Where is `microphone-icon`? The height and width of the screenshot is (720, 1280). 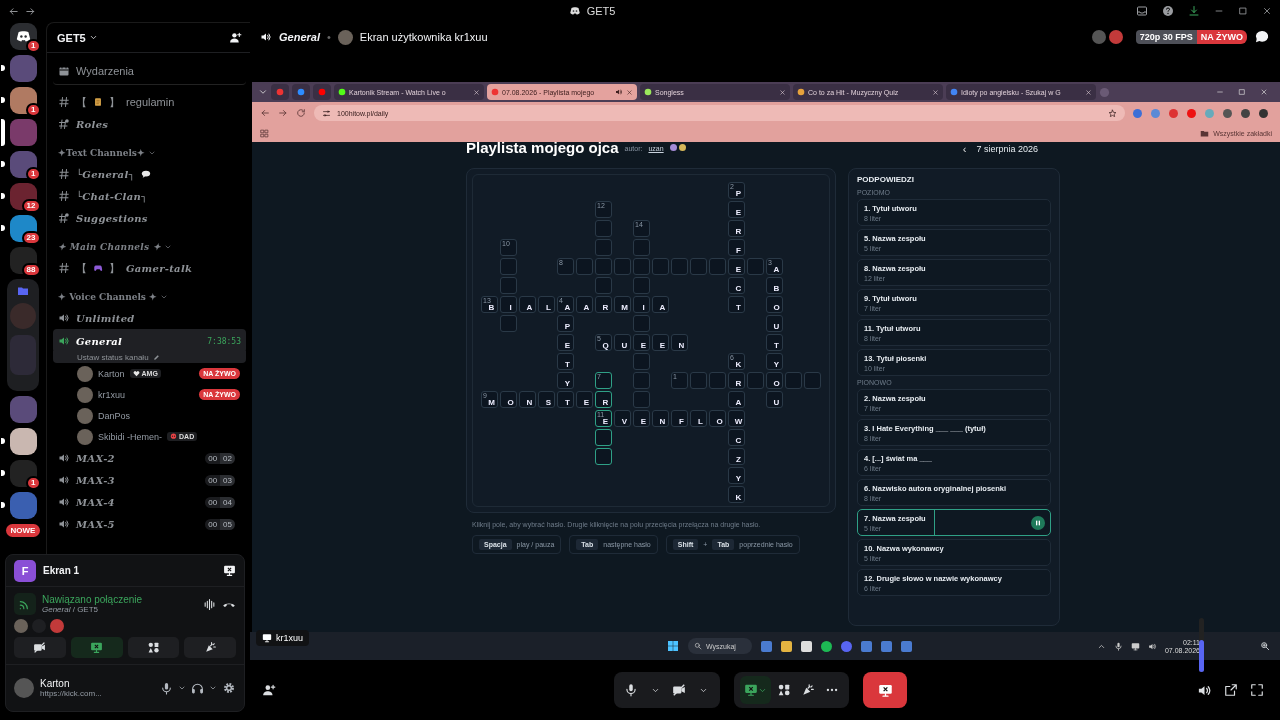 microphone-icon is located at coordinates (166, 688).